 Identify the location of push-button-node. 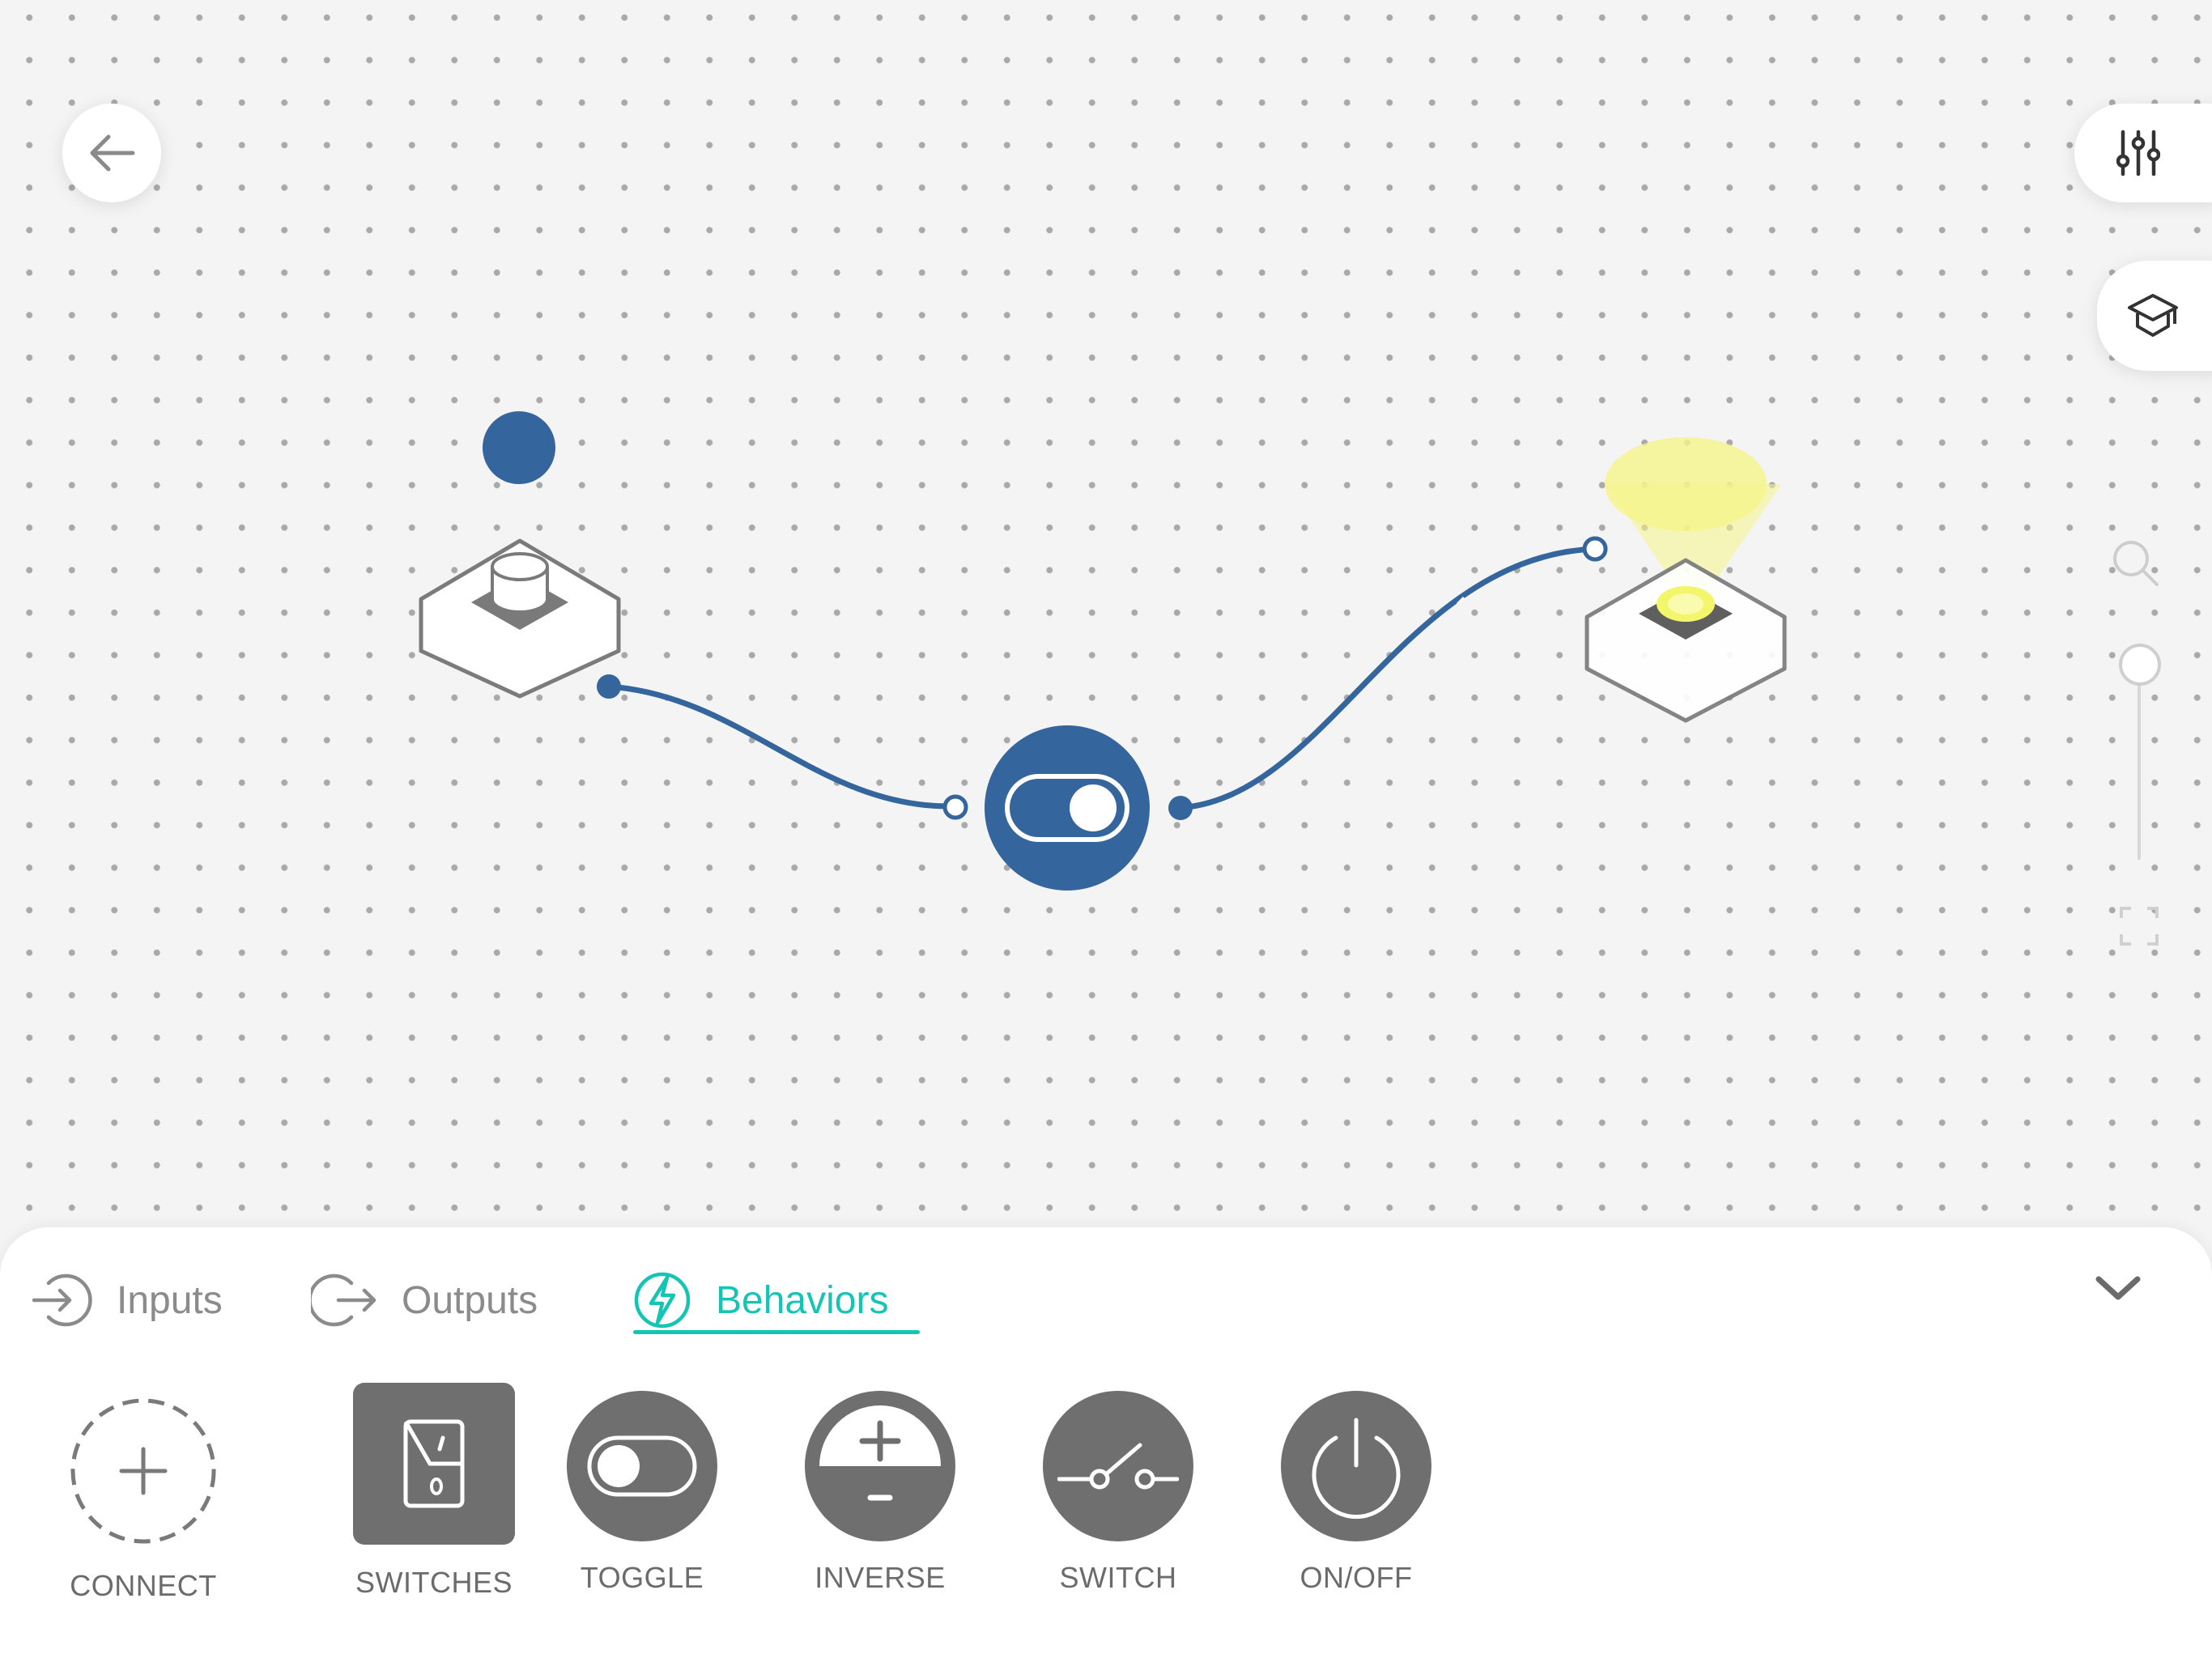
(520, 617).